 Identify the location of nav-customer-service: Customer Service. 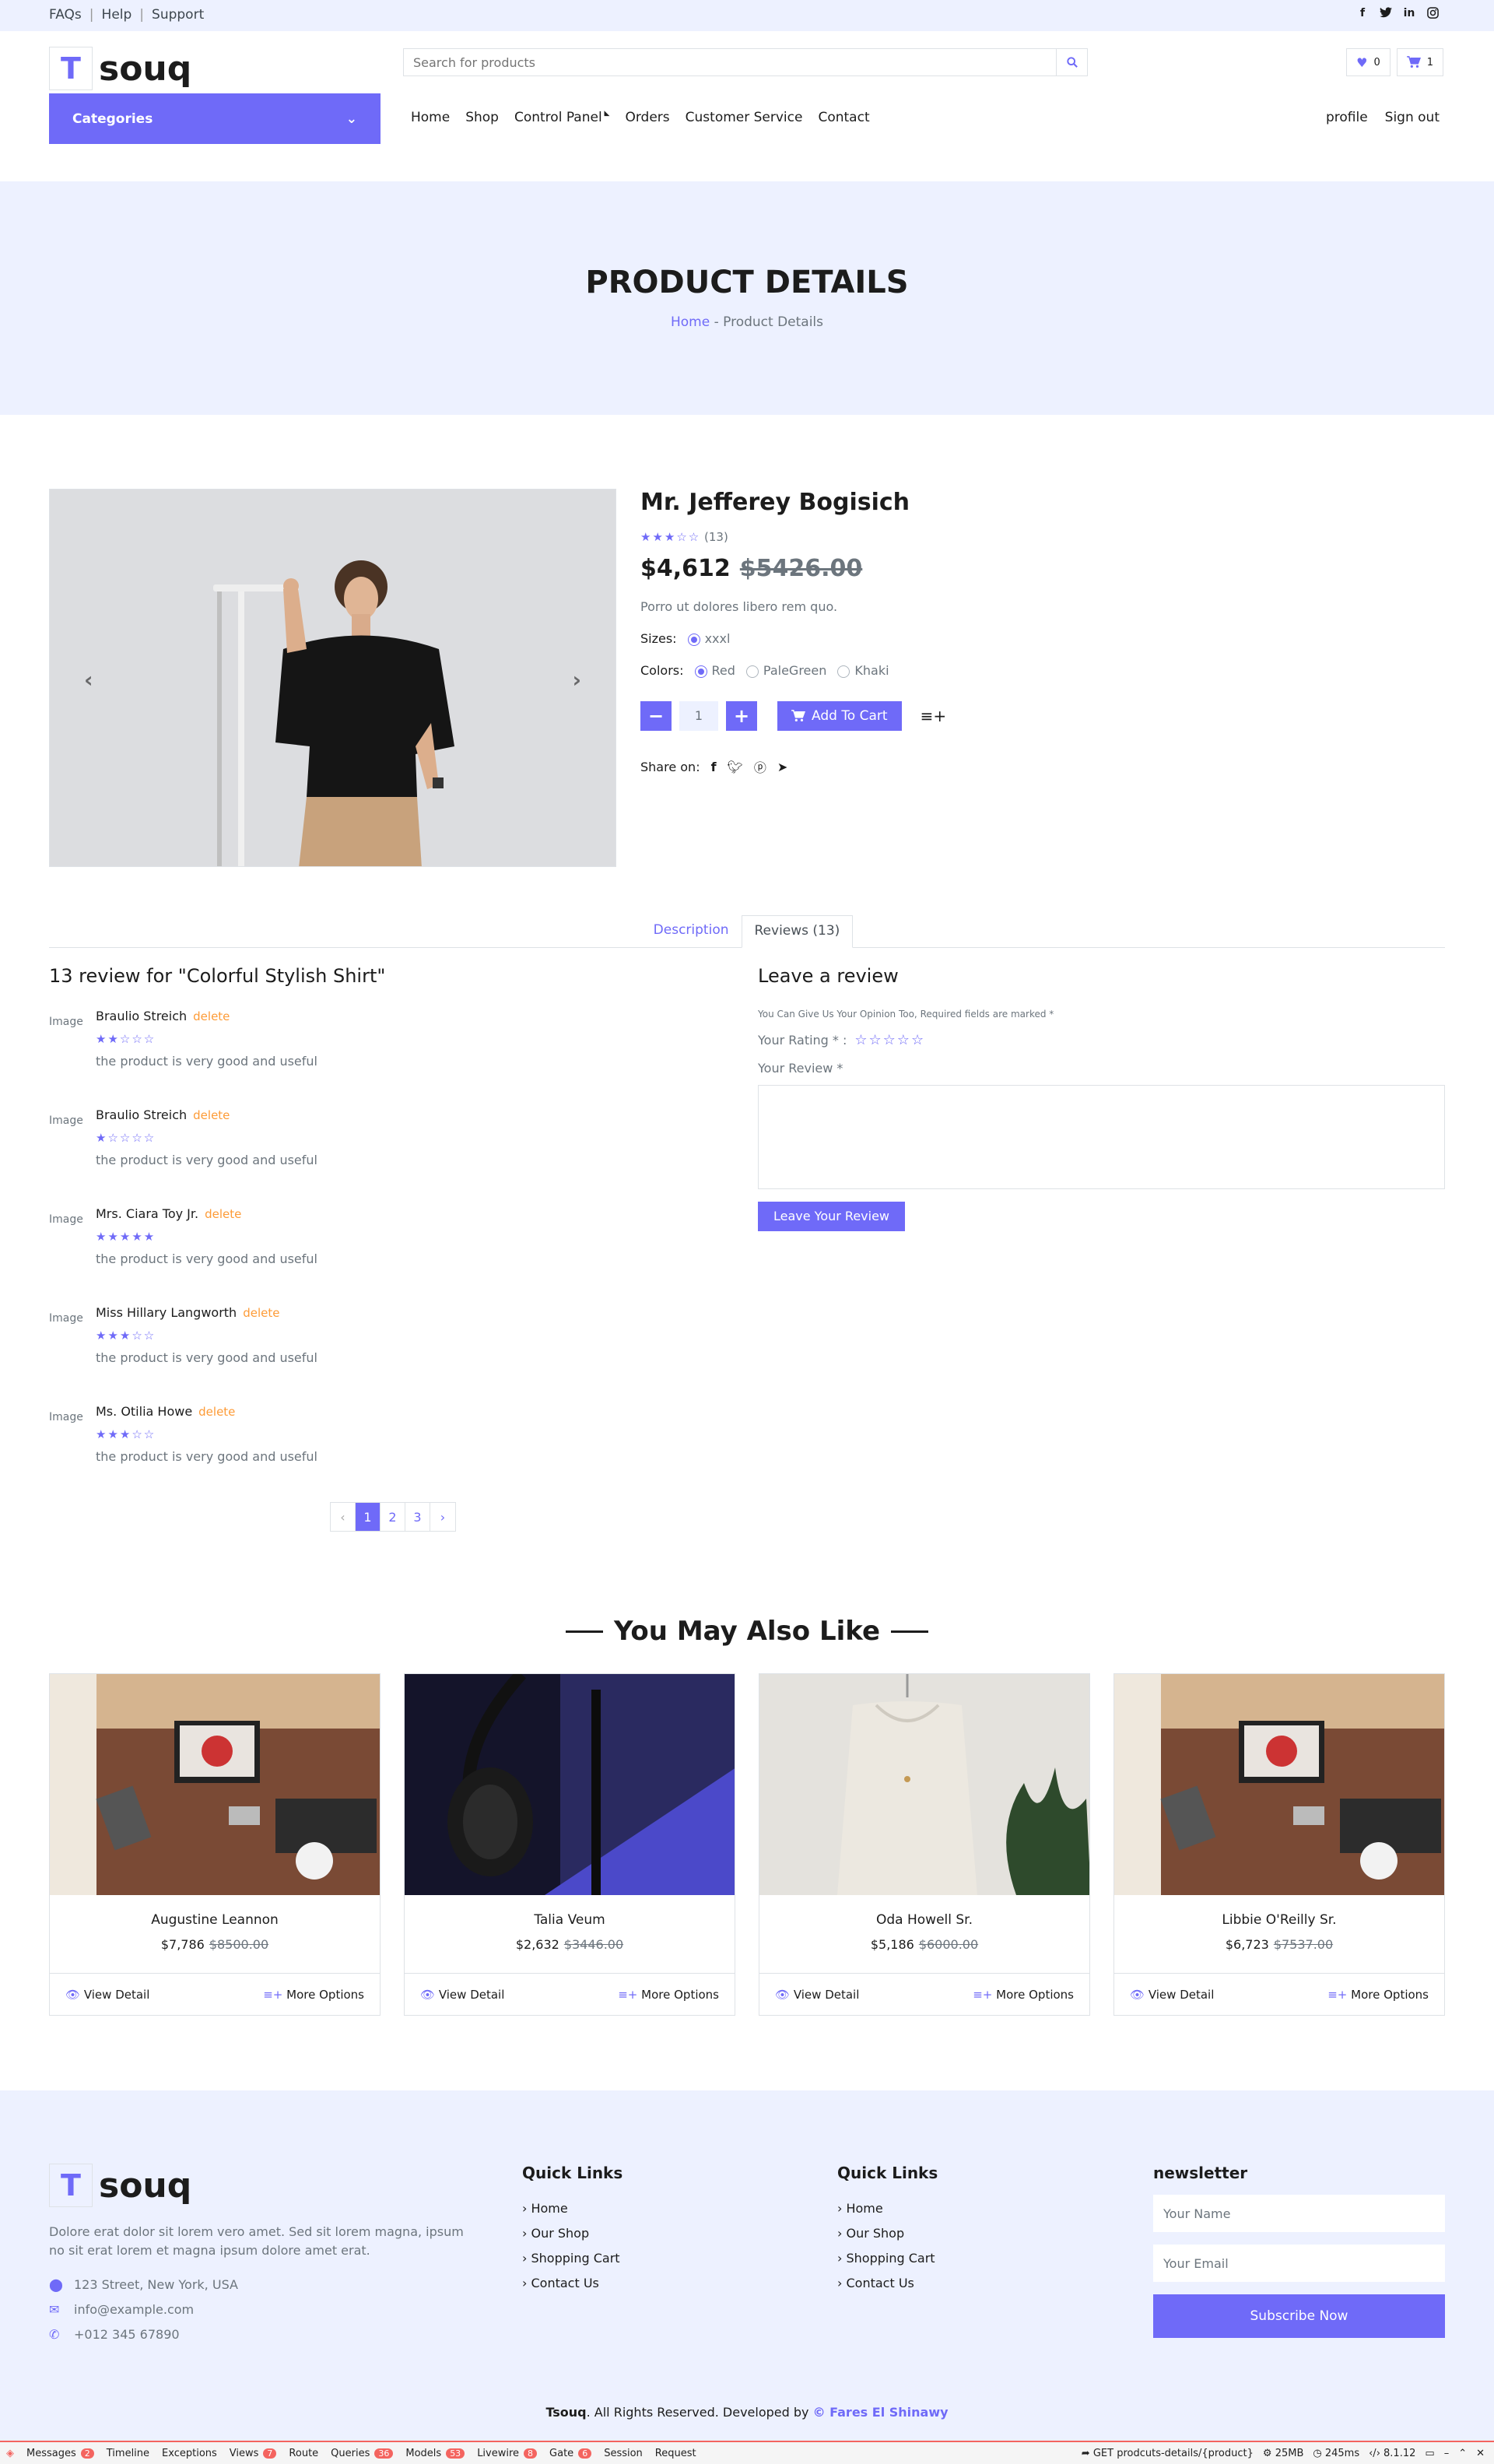
(744, 117).